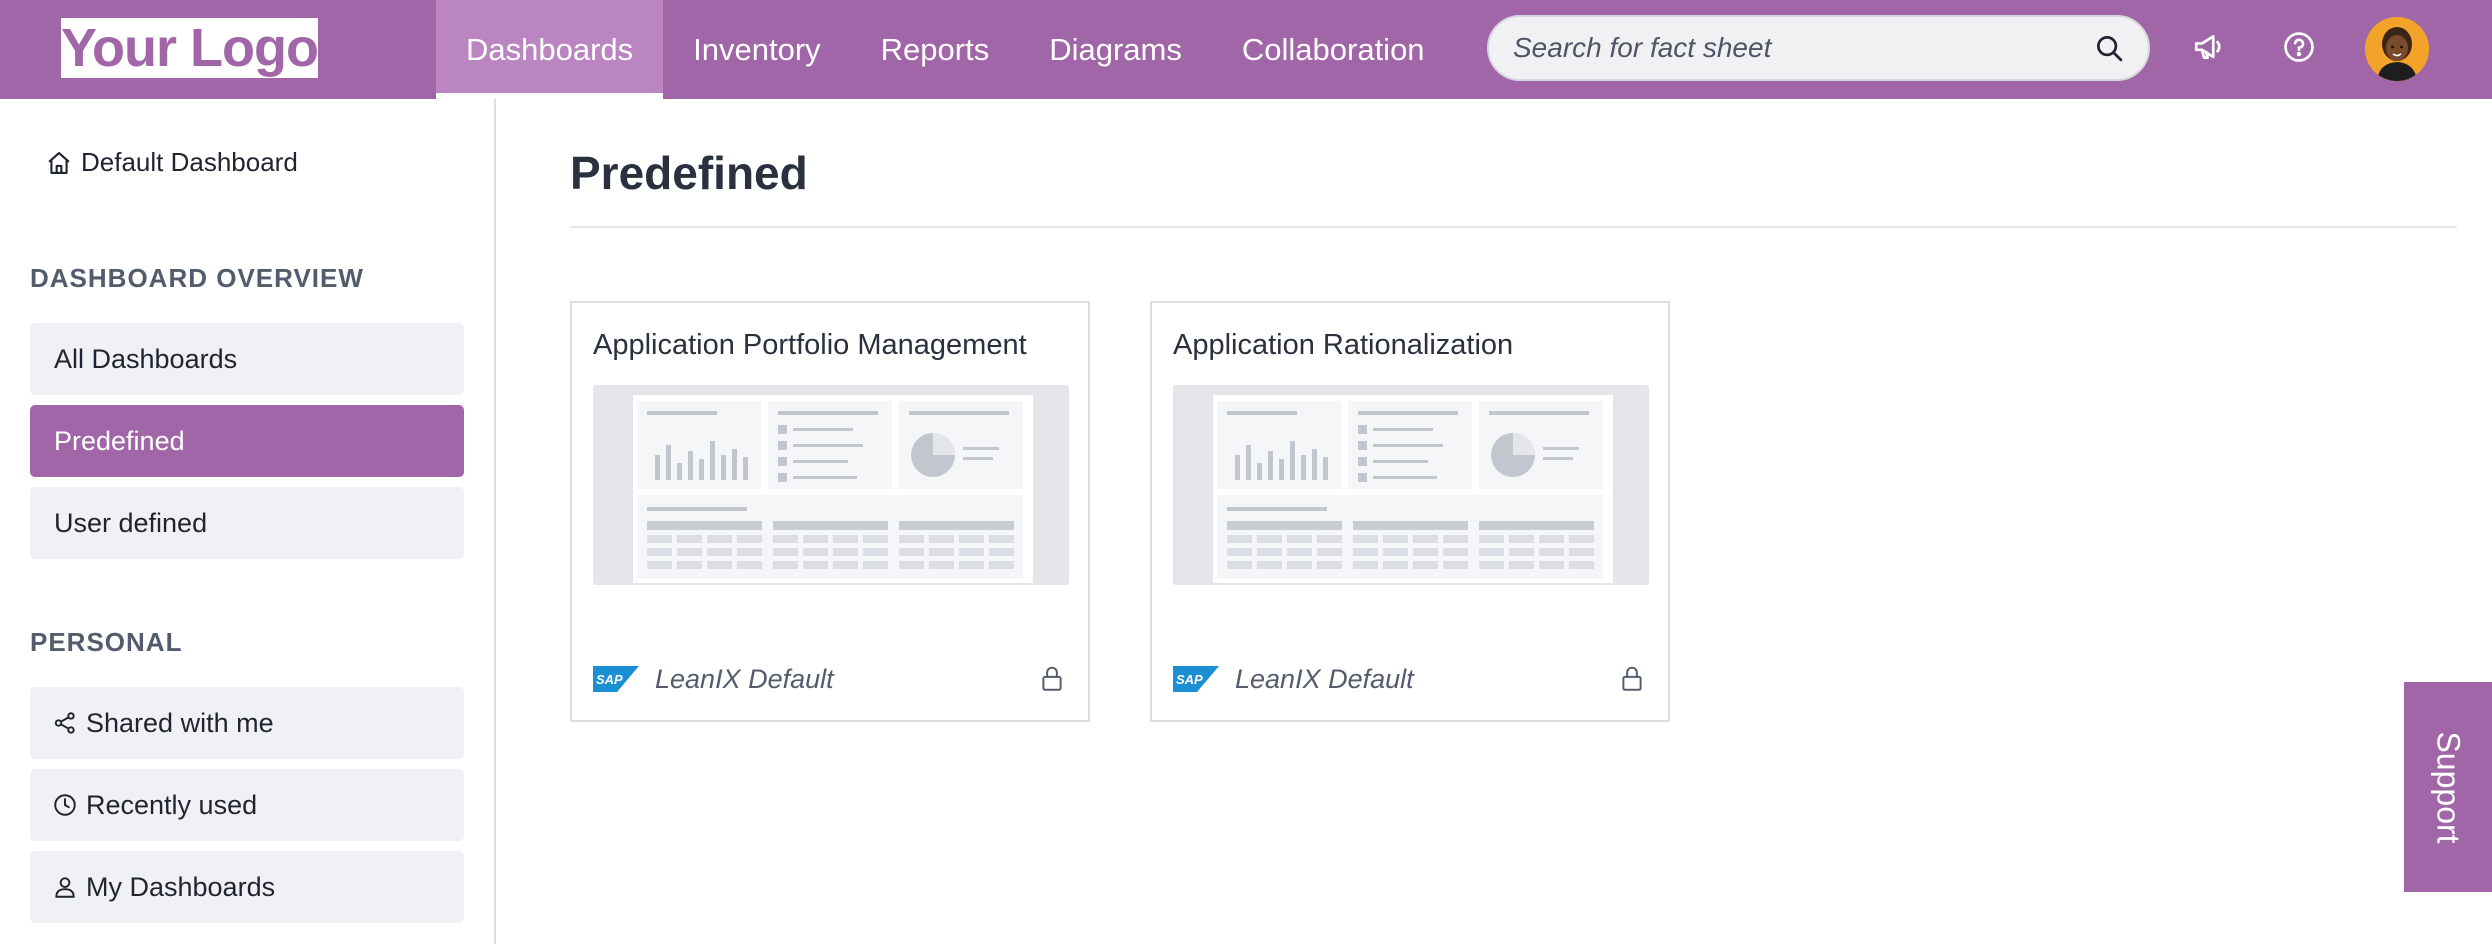 The height and width of the screenshot is (944, 2492). I want to click on megaphone-icon, so click(2209, 47).